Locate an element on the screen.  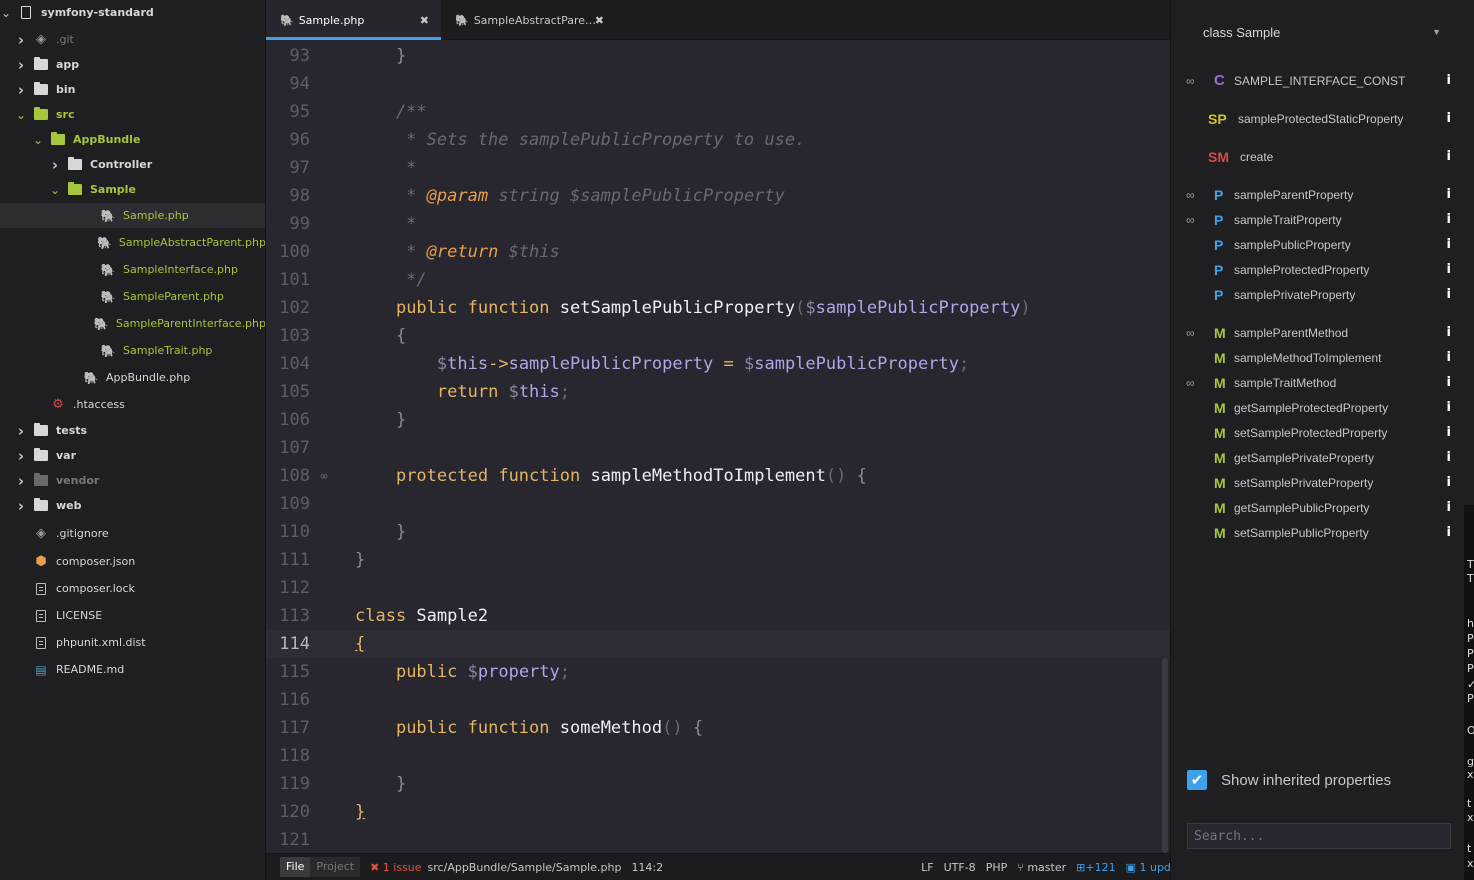
code-line: 100 * @return $this is located at coordinates (718, 252).